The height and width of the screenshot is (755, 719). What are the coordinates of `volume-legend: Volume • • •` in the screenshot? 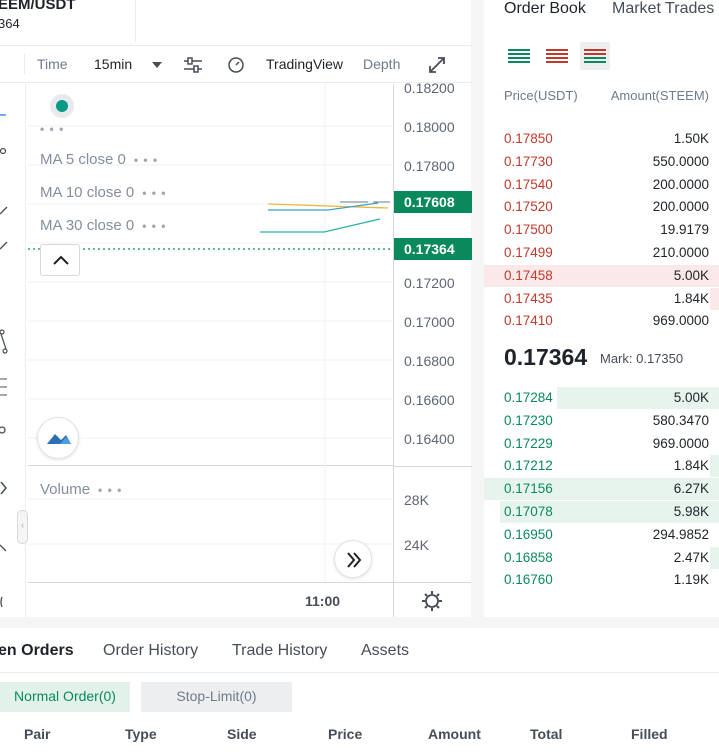 It's located at (81, 489).